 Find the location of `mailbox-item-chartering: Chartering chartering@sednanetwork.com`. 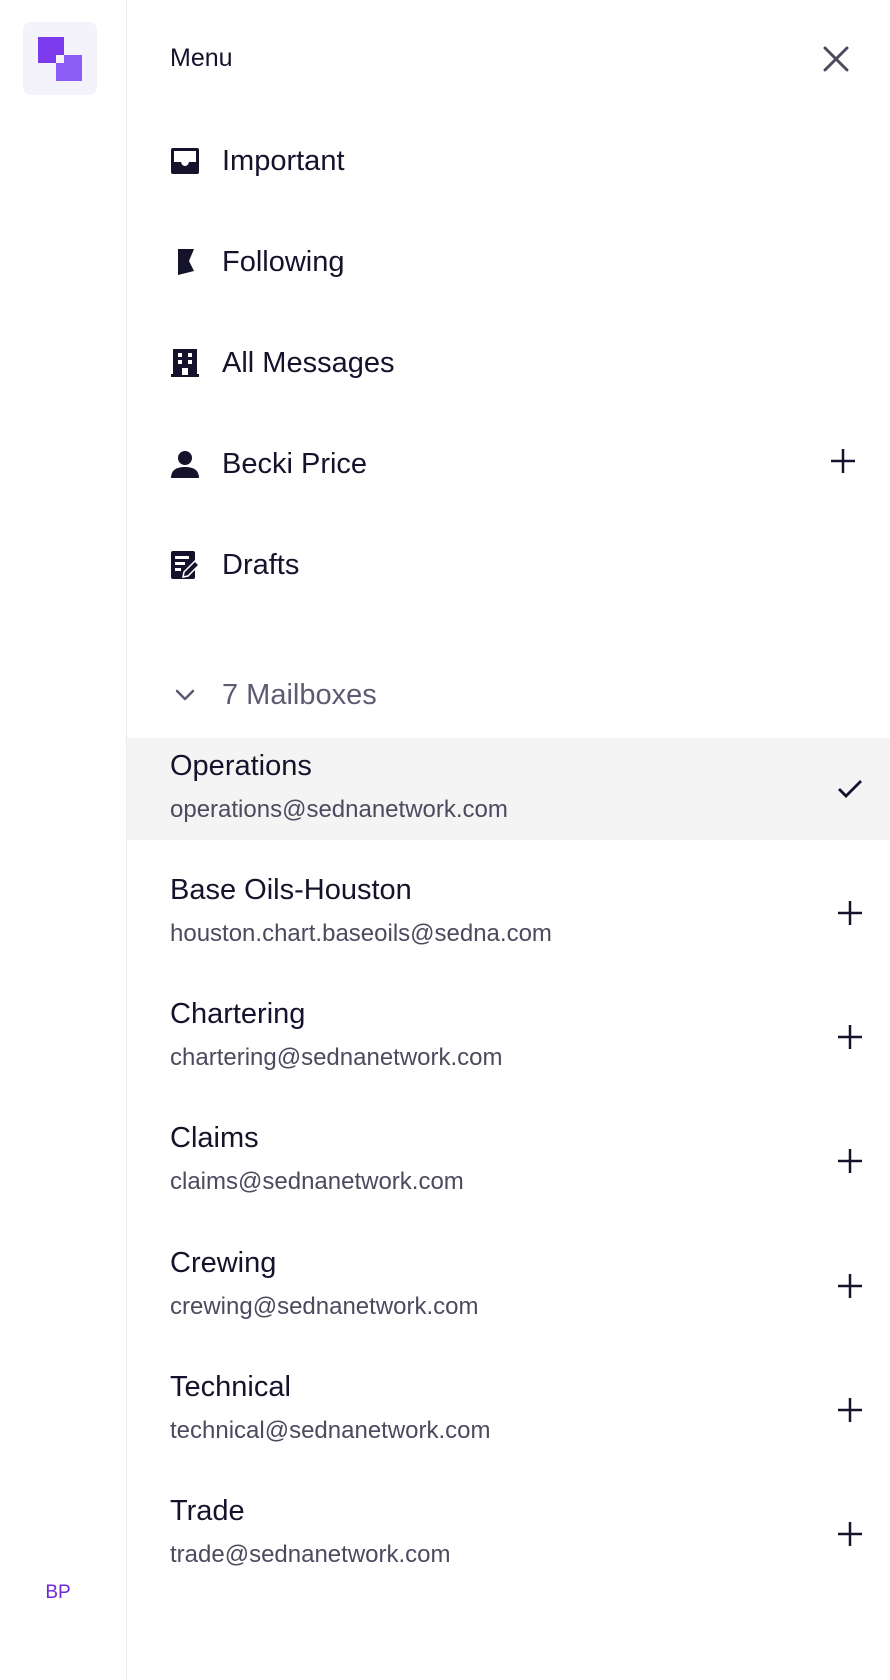

mailbox-item-chartering: Chartering chartering@sednanetwork.com is located at coordinates (508, 1037).